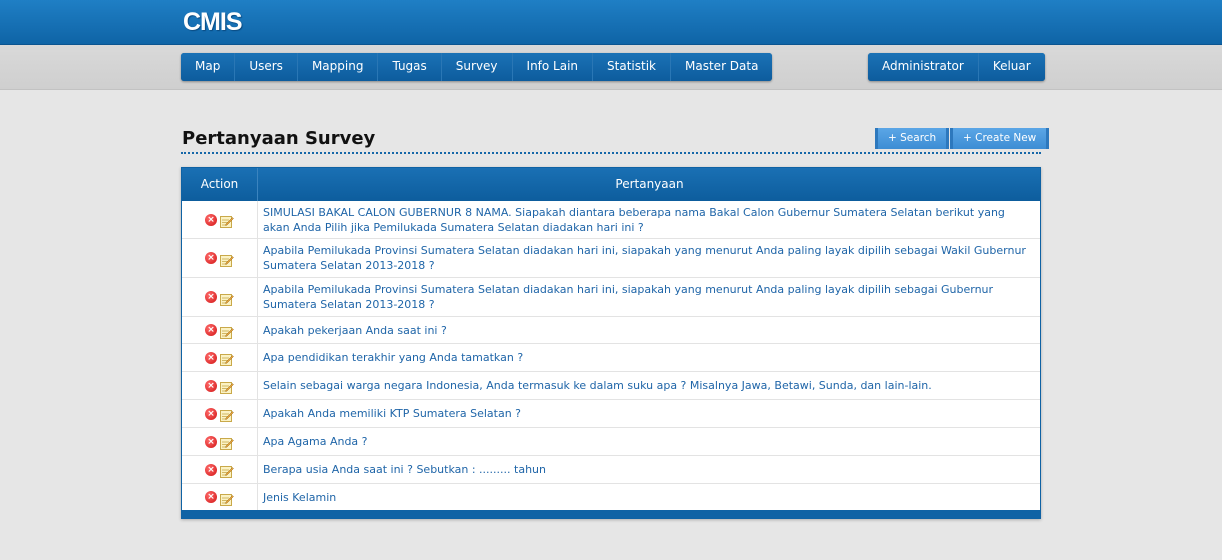  What do you see at coordinates (649, 184) in the screenshot?
I see `column-header-question: Pertanyaan` at bounding box center [649, 184].